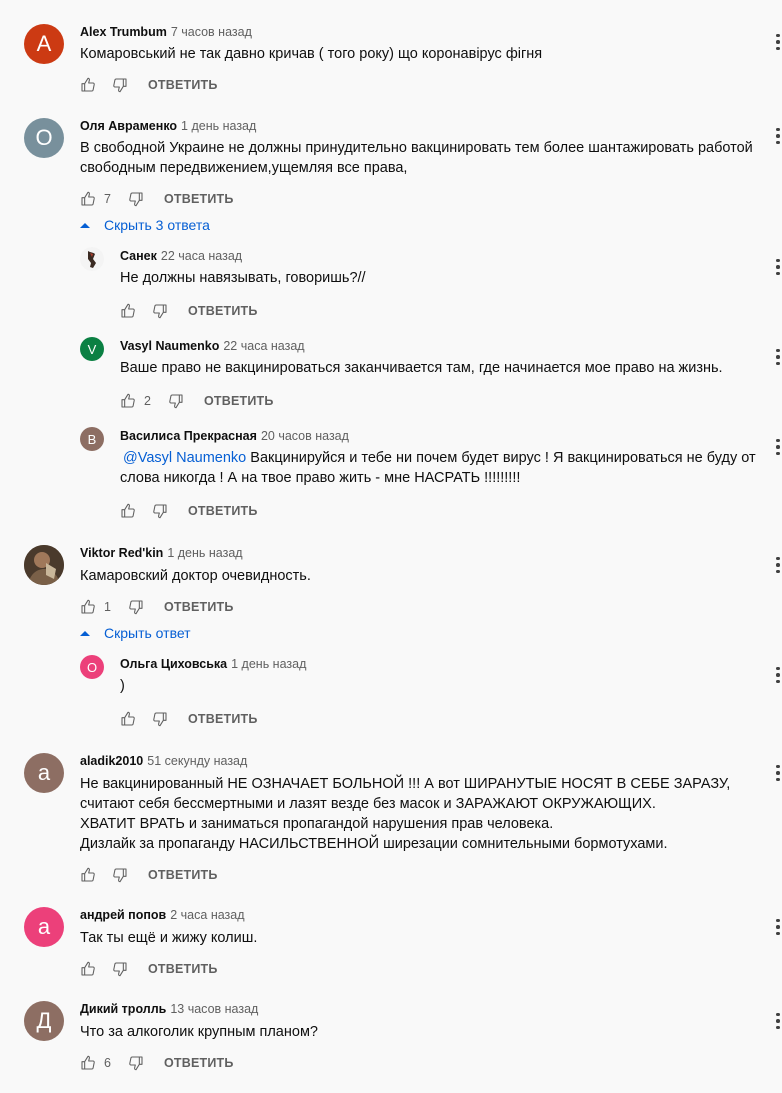 The height and width of the screenshot is (1093, 782). What do you see at coordinates (169, 938) in the screenshot?
I see `comment-text: Так ты ещё и жижу колиш.` at bounding box center [169, 938].